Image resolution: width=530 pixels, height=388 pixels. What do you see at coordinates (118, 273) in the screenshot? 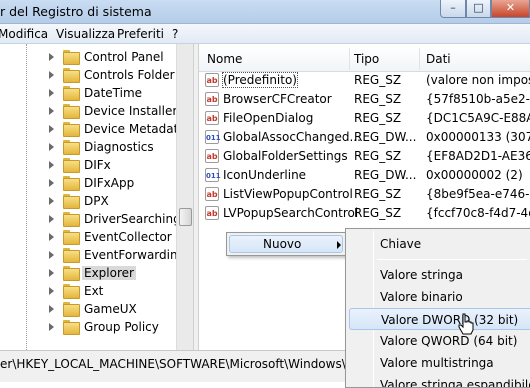
I see `tree-item-selected: Explorer` at bounding box center [118, 273].